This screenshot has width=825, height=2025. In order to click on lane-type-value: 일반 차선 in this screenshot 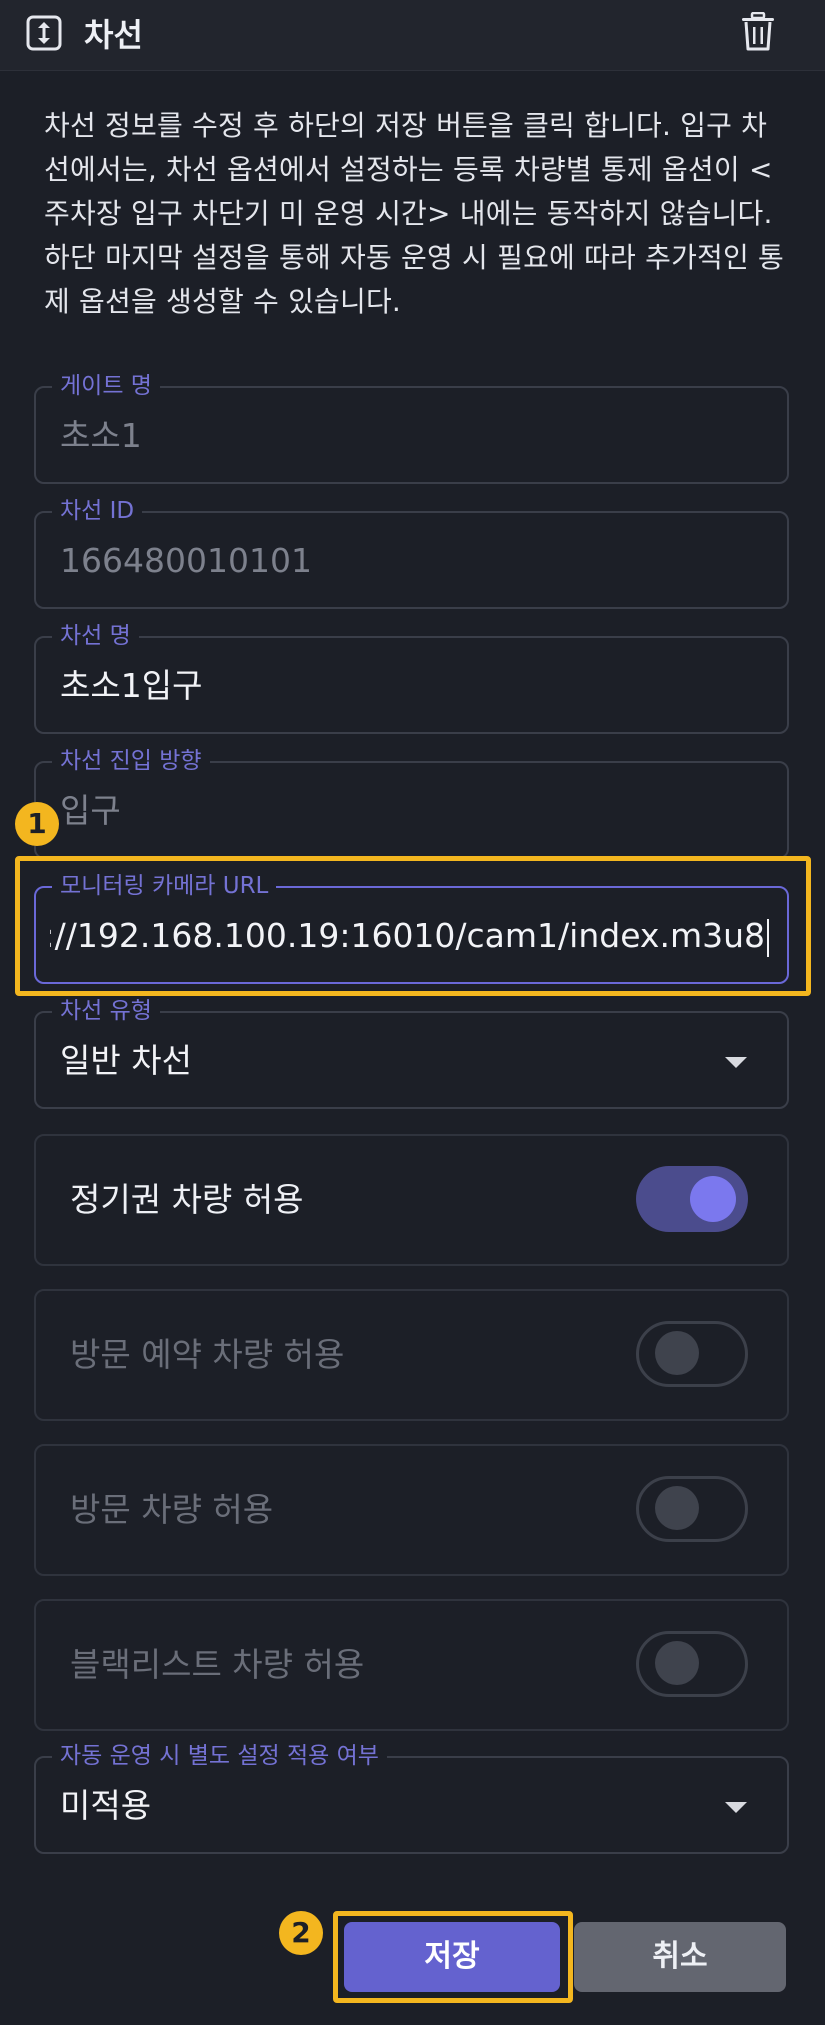, I will do `click(126, 1060)`.